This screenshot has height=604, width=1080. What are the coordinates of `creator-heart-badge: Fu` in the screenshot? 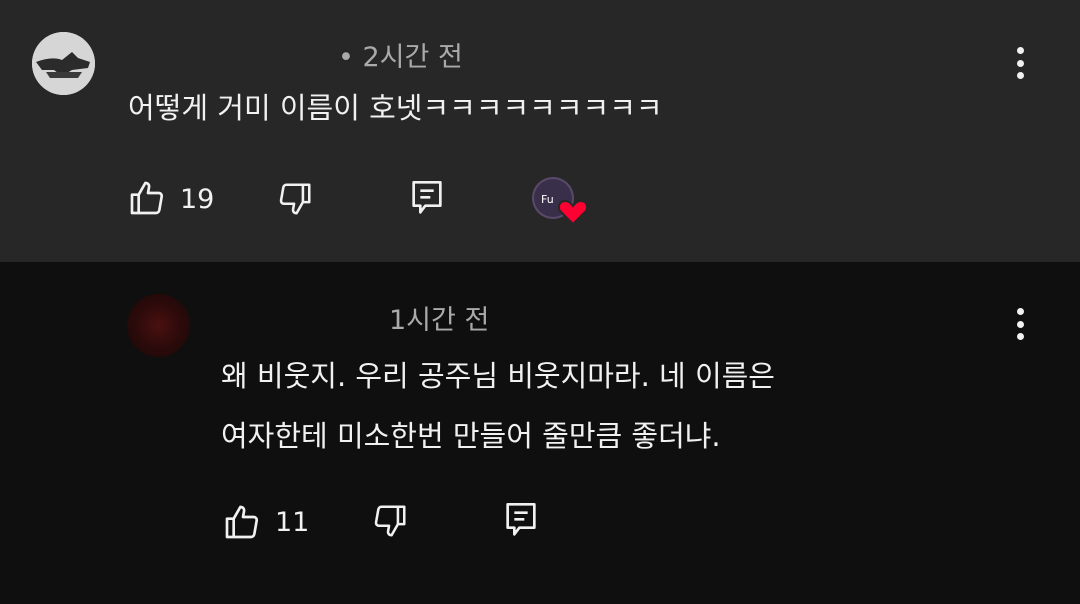 It's located at (561, 202).